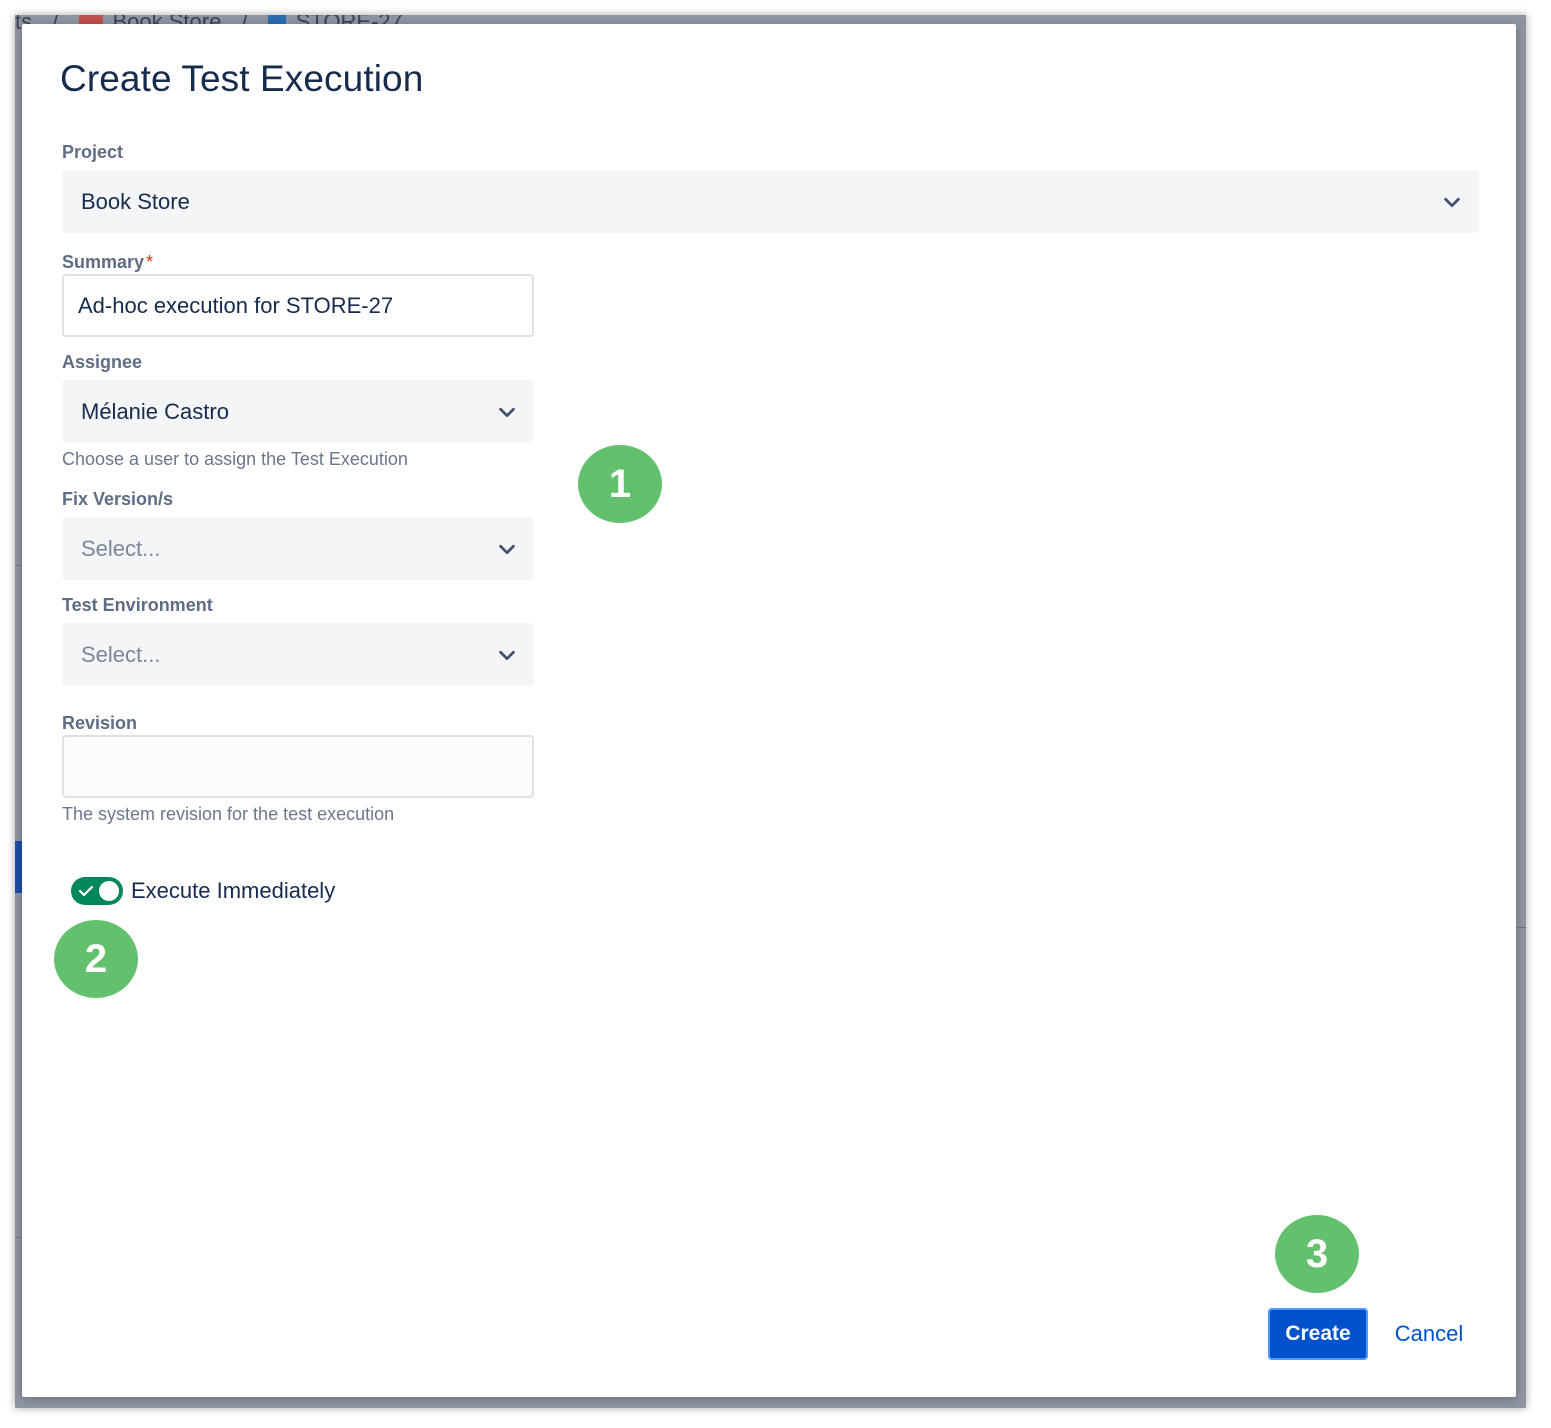 This screenshot has height=1428, width=1551. Describe the element at coordinates (150, 262) in the screenshot. I see `required-marker: *` at that location.